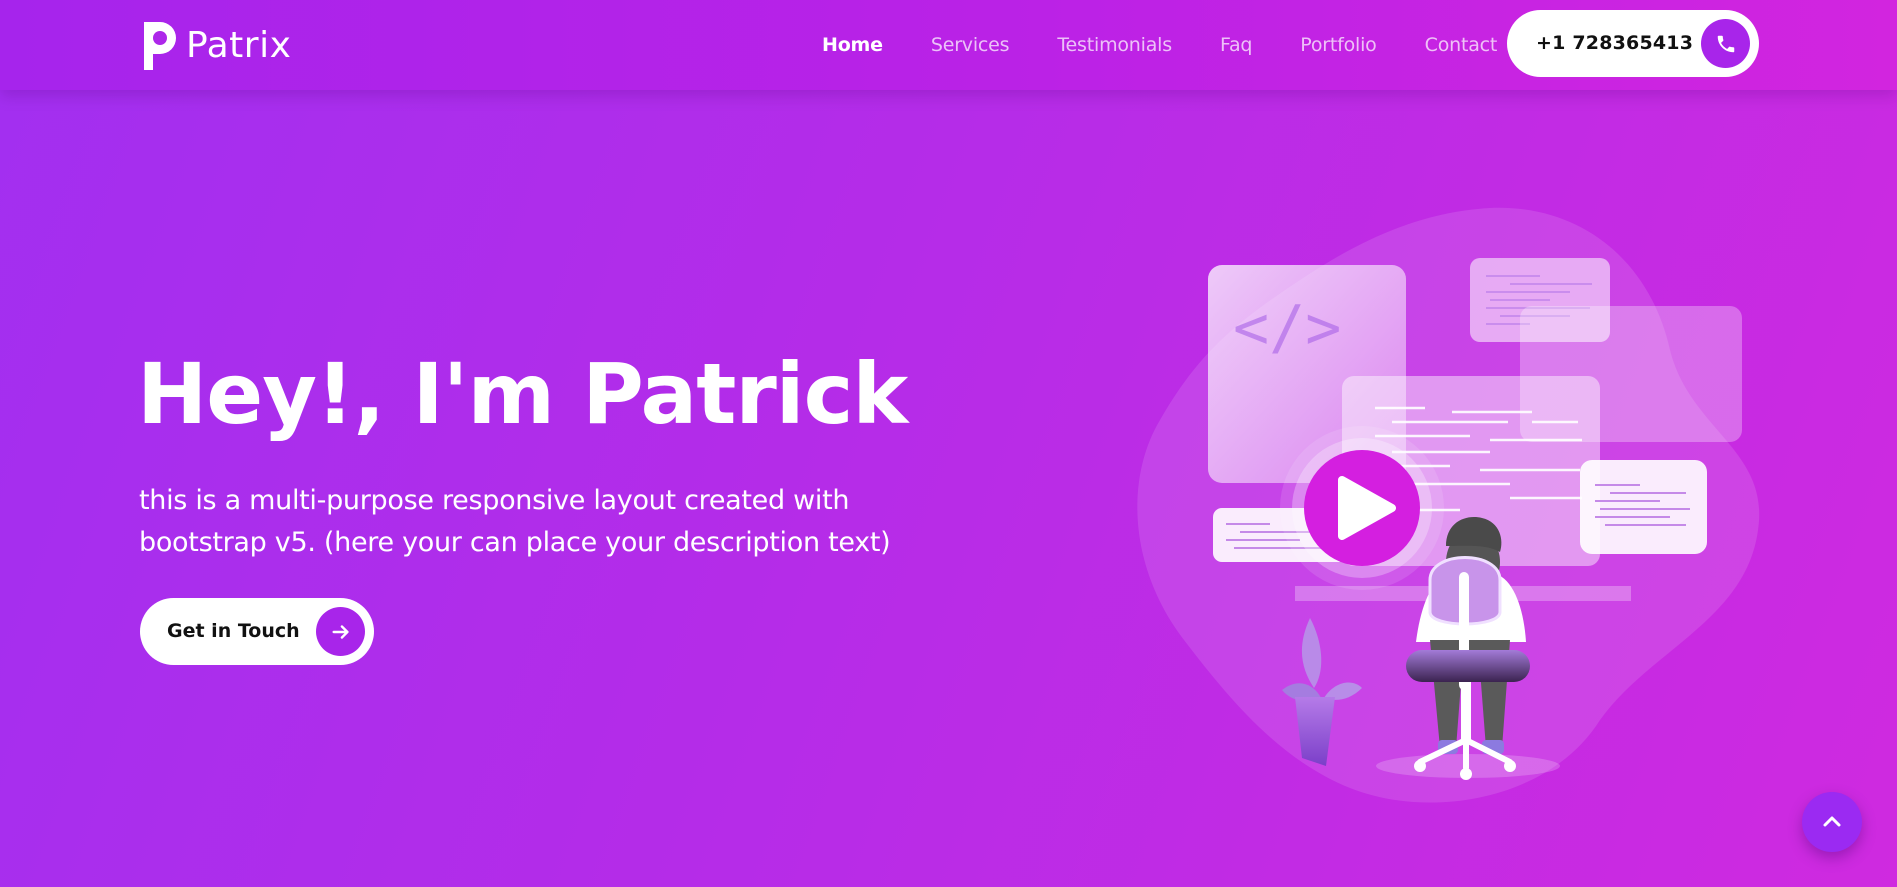 This screenshot has height=887, width=1897. Describe the element at coordinates (340, 631) in the screenshot. I see `arrow-right-icon` at that location.